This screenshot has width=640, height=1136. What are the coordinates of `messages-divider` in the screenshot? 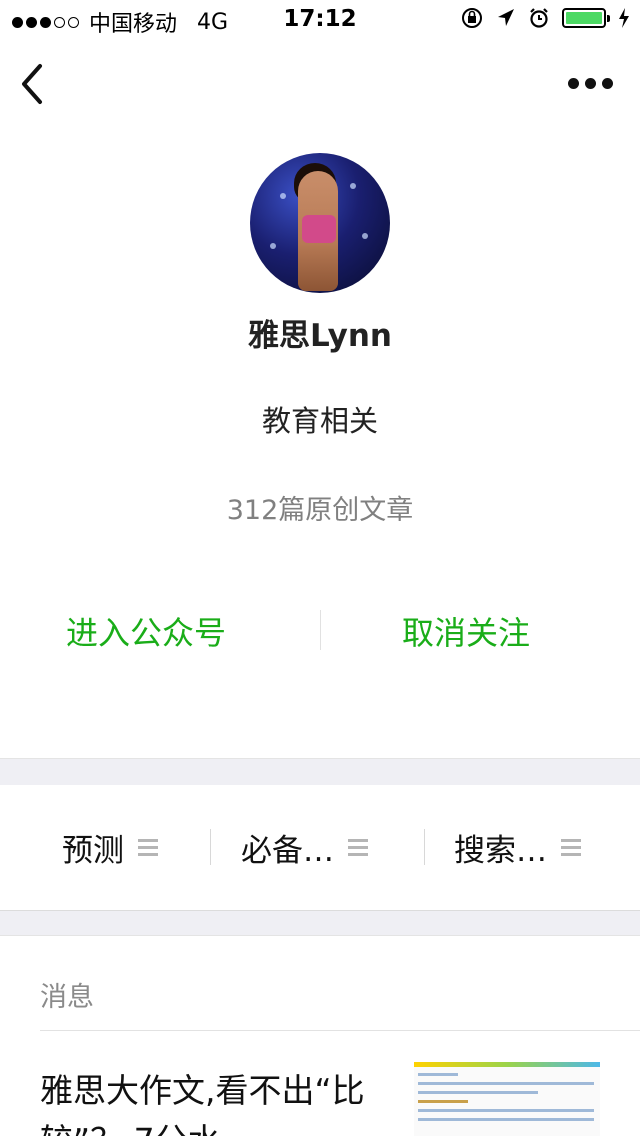 It's located at (340, 1030).